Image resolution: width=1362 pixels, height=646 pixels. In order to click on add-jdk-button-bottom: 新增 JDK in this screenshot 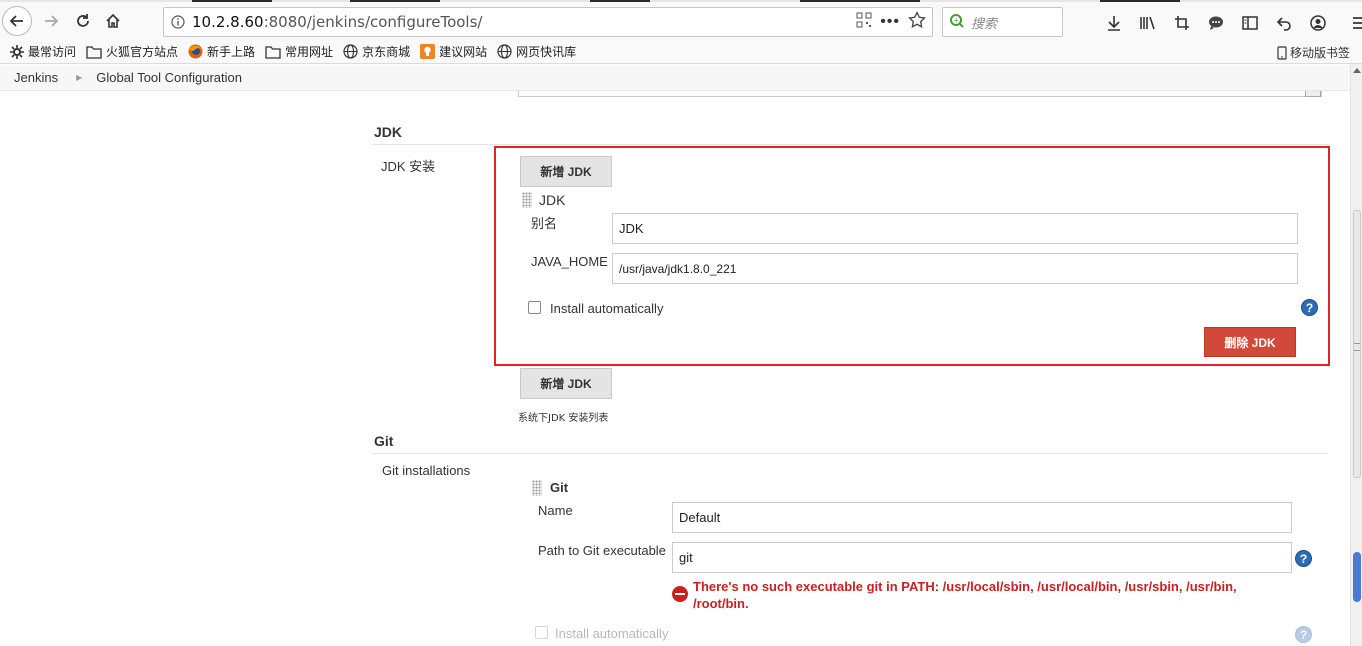, I will do `click(566, 383)`.